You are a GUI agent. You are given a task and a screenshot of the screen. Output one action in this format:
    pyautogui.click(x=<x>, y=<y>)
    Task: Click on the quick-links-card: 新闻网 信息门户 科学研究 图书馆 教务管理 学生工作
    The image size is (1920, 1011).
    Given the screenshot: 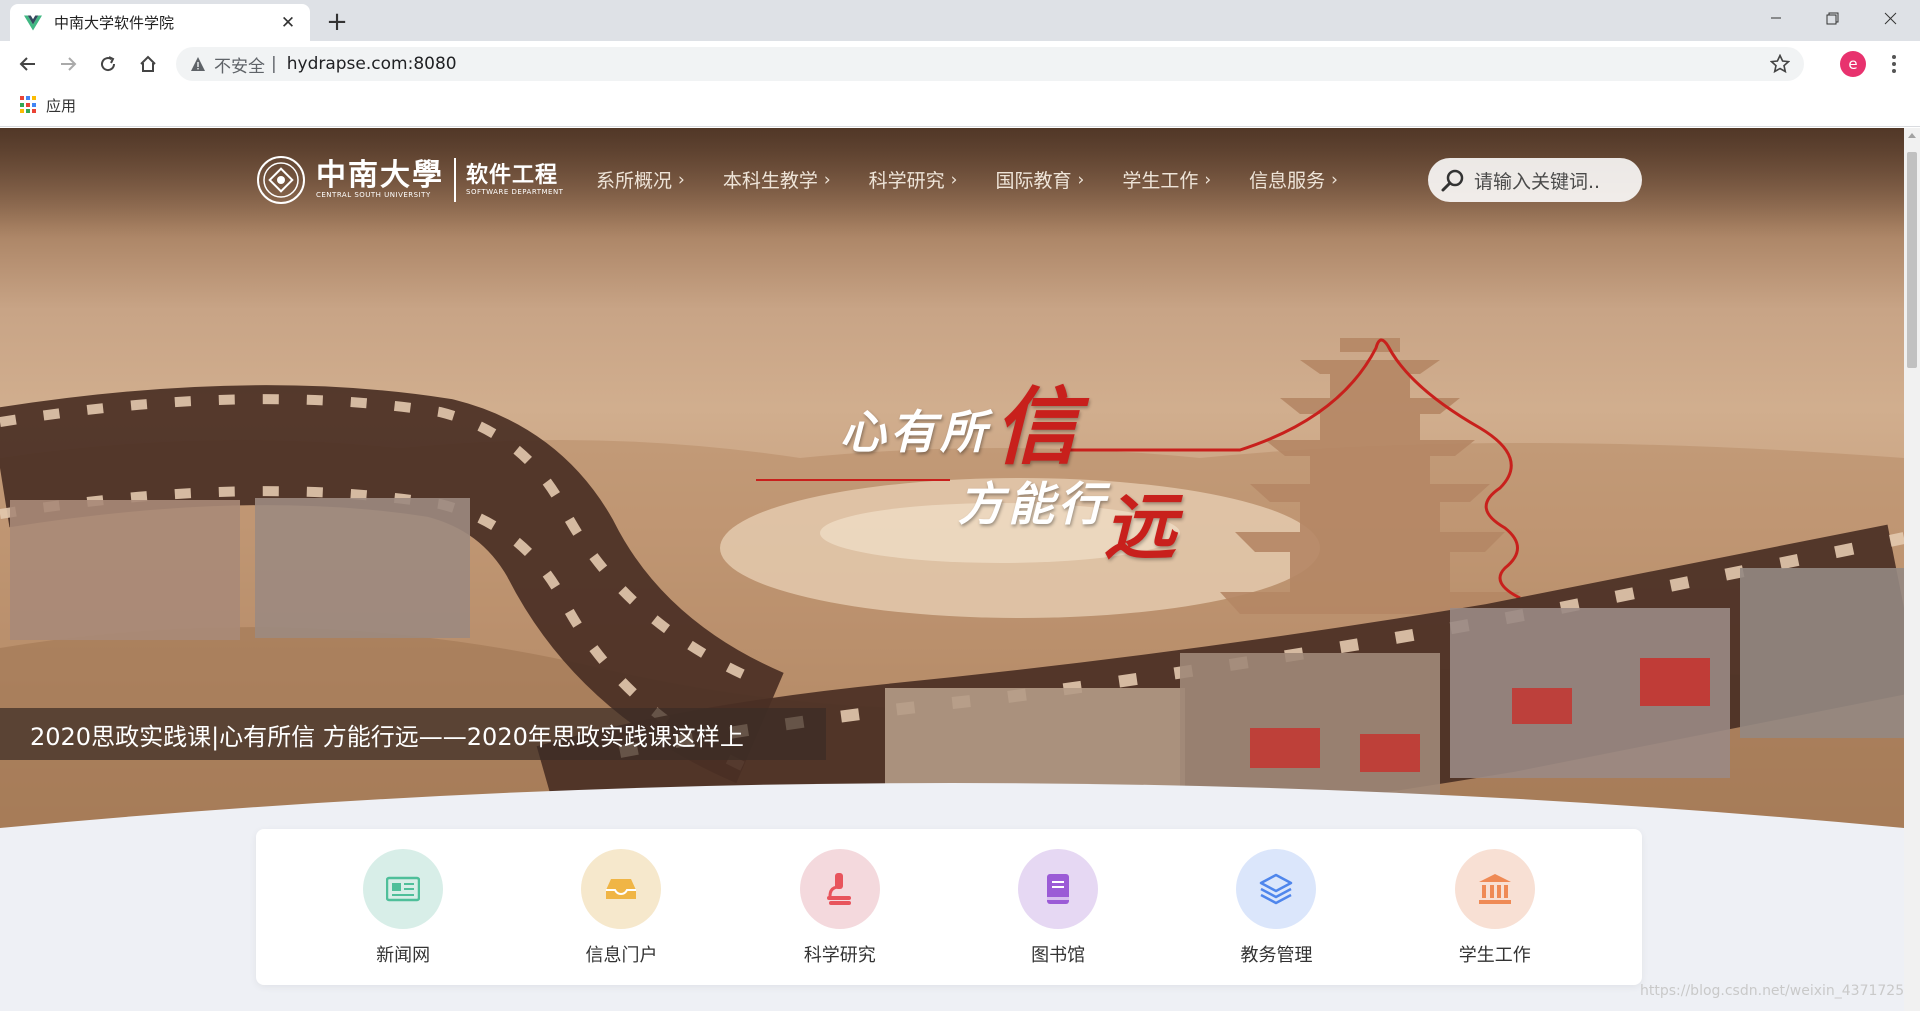 What is the action you would take?
    pyautogui.click(x=949, y=907)
    